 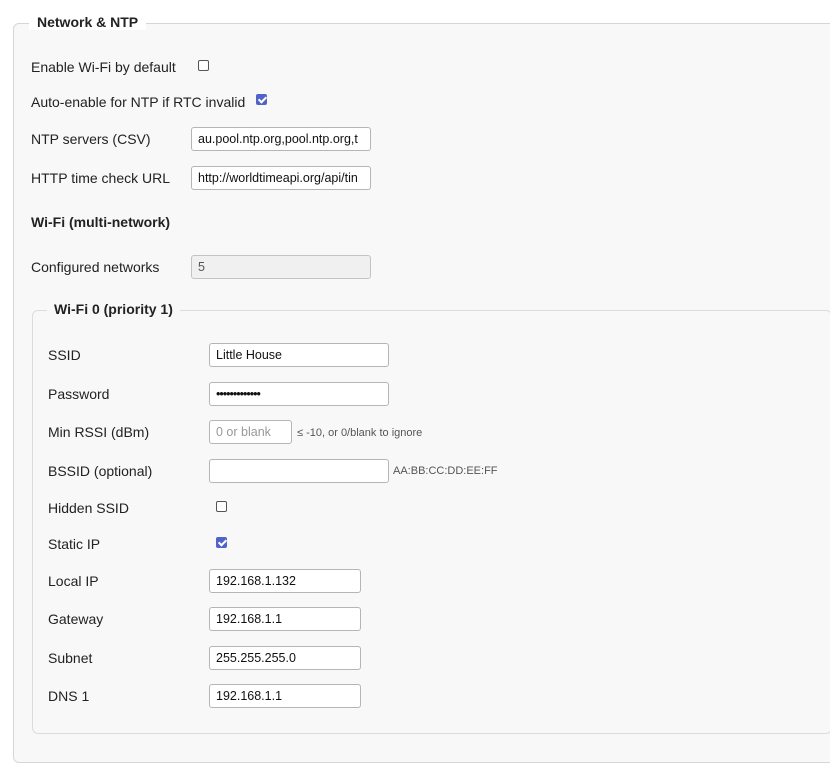 I want to click on static-ip-label: Static IP, so click(x=74, y=544).